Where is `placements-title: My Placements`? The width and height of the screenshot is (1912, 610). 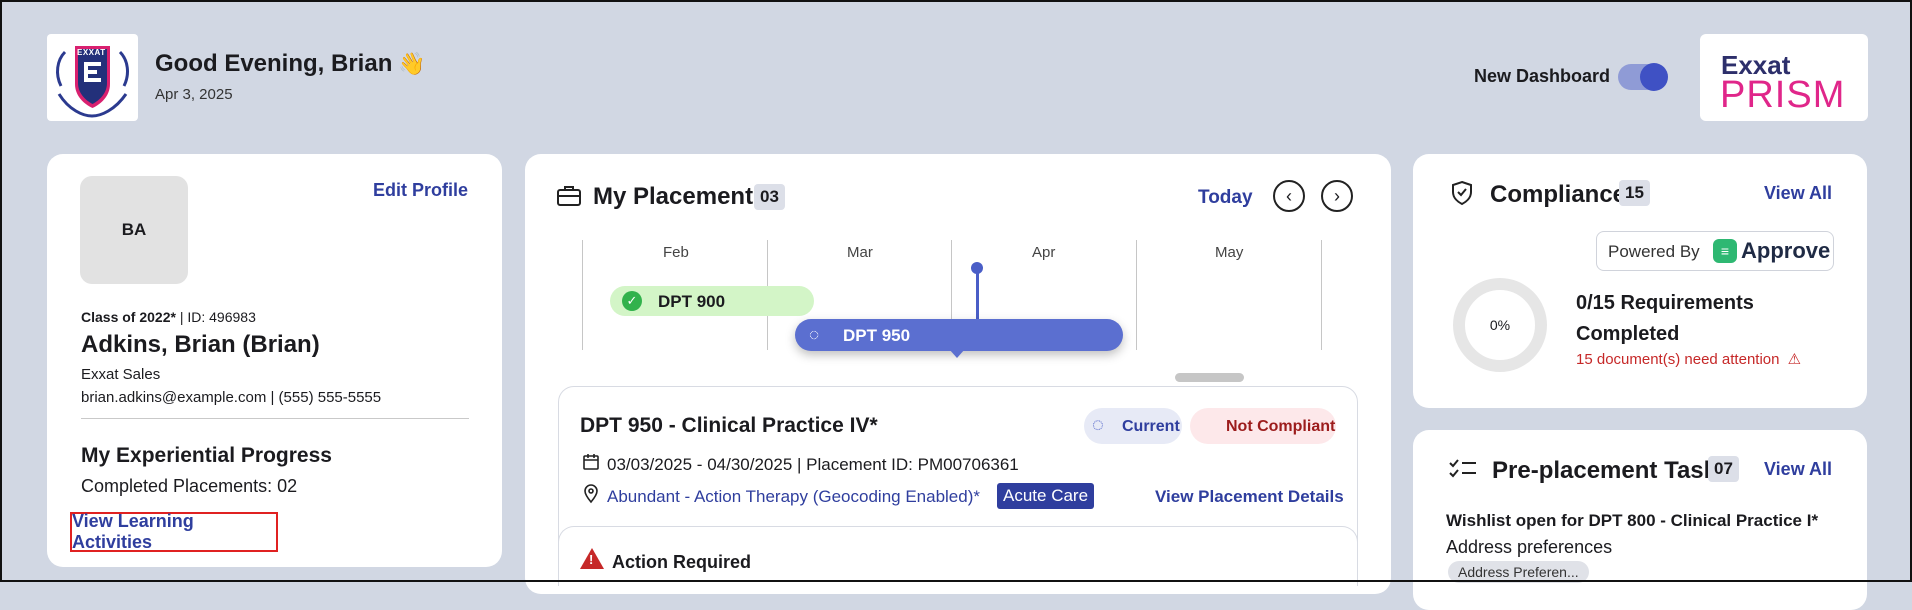 placements-title: My Placements is located at coordinates (680, 196).